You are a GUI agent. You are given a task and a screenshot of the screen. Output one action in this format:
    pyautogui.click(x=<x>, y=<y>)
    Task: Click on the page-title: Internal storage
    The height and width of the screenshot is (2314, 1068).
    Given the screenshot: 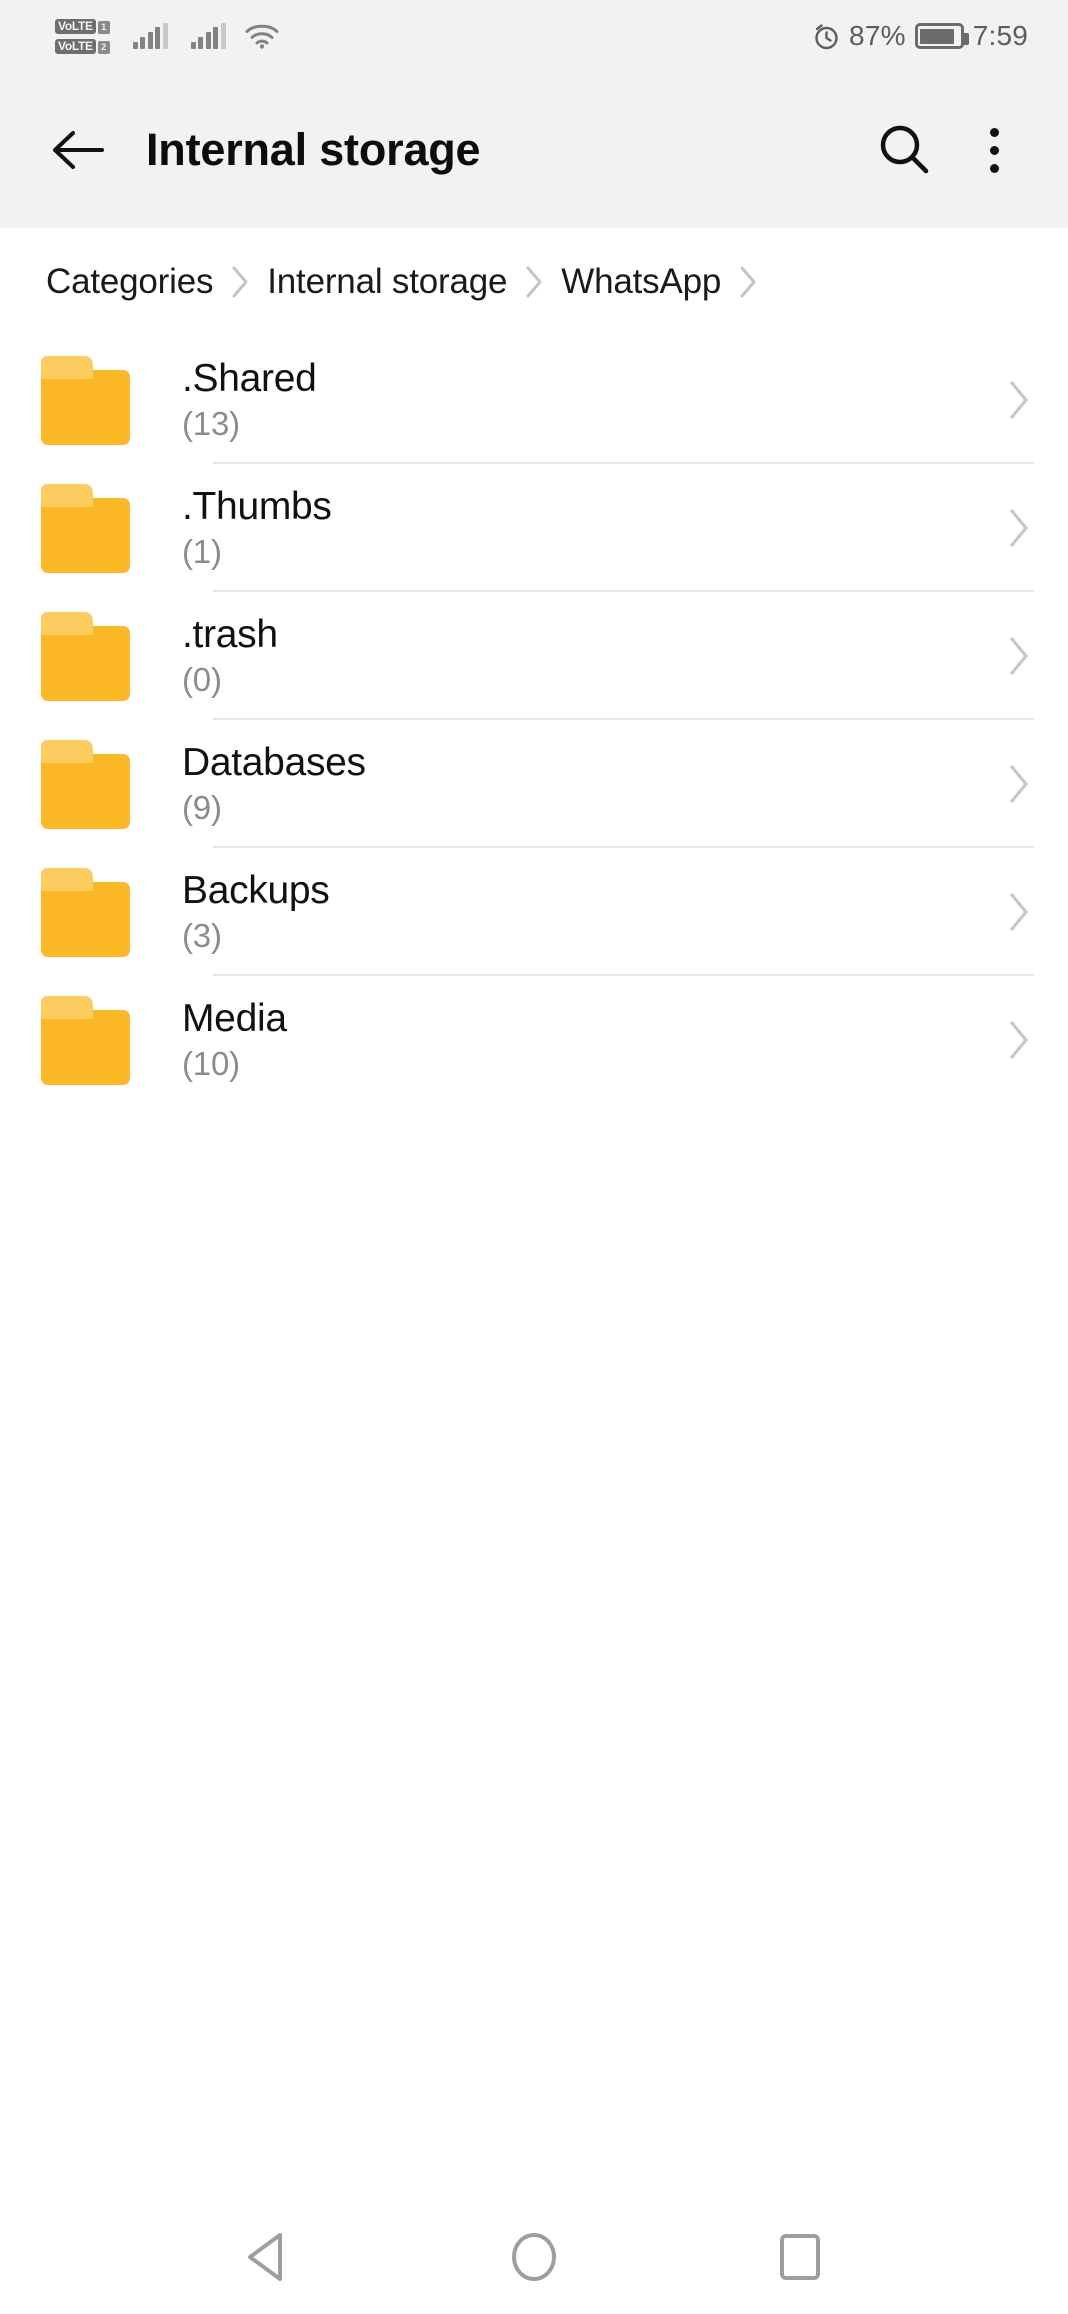 What is the action you would take?
    pyautogui.click(x=313, y=149)
    